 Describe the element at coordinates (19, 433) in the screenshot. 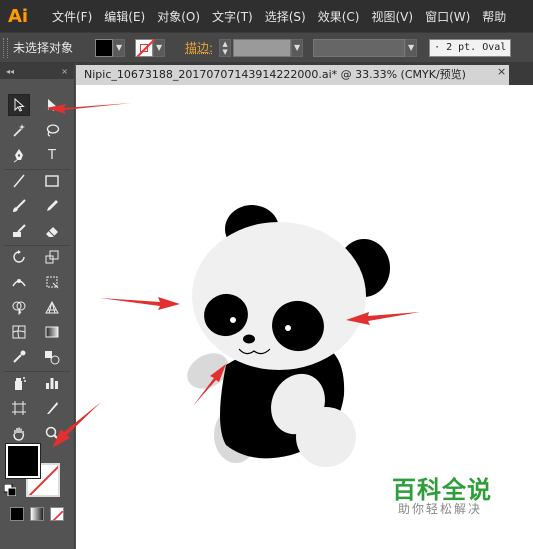

I see `hand-tool-icon` at that location.